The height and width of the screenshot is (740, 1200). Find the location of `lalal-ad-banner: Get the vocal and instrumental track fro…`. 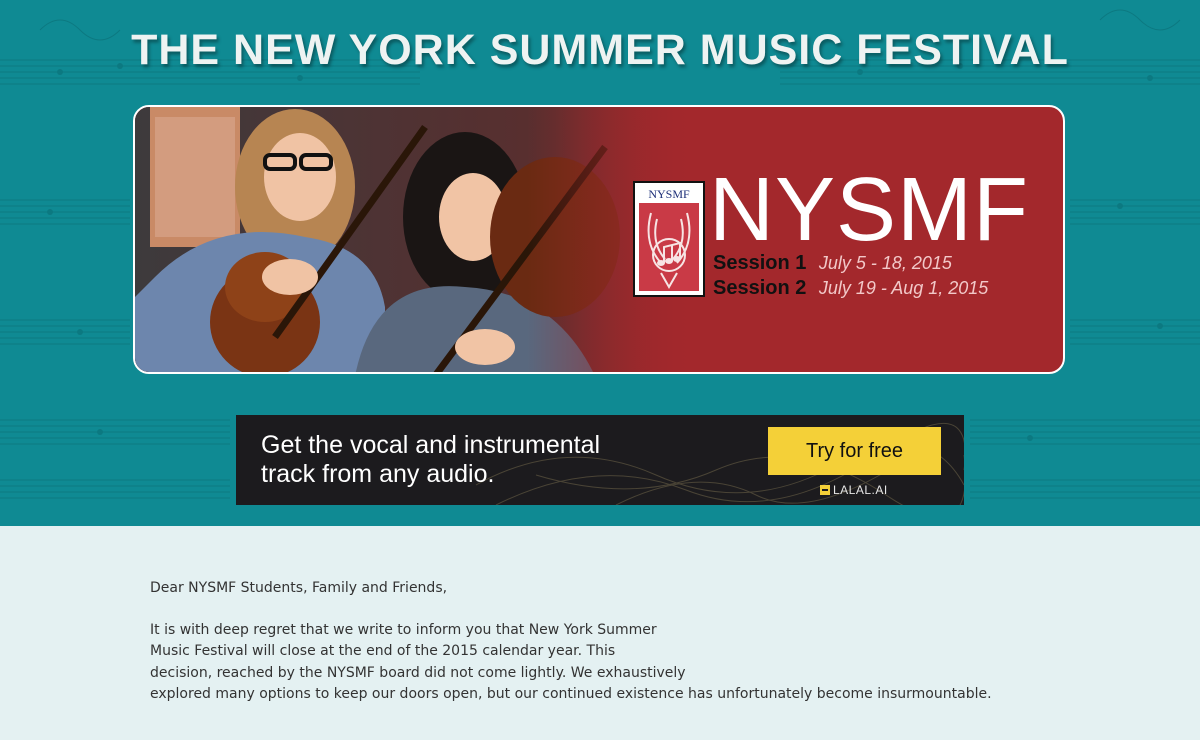

lalal-ad-banner: Get the vocal and instrumental track fro… is located at coordinates (600, 460).